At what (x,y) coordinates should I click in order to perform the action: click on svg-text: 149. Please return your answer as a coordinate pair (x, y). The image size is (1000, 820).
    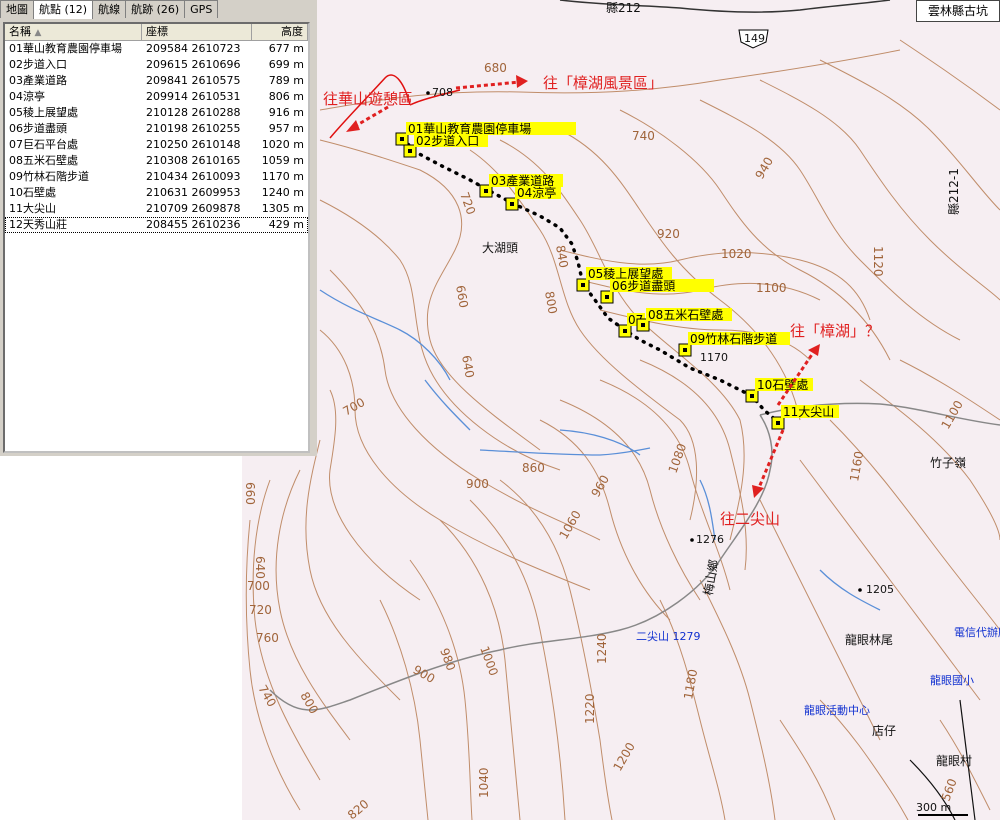
    Looking at the image, I should click on (754, 38).